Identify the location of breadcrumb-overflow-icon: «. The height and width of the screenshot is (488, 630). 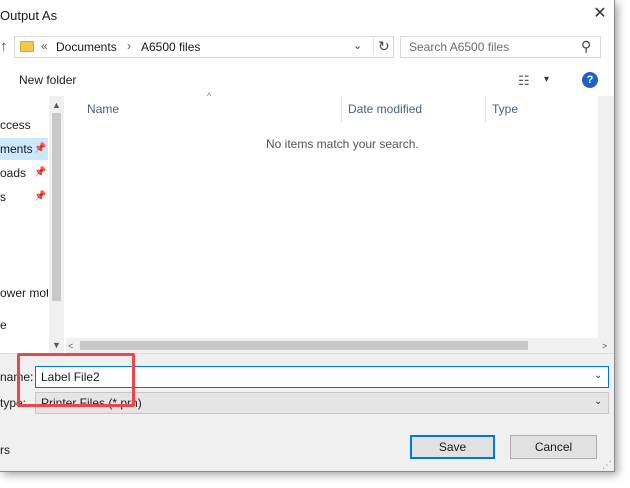
(44, 46).